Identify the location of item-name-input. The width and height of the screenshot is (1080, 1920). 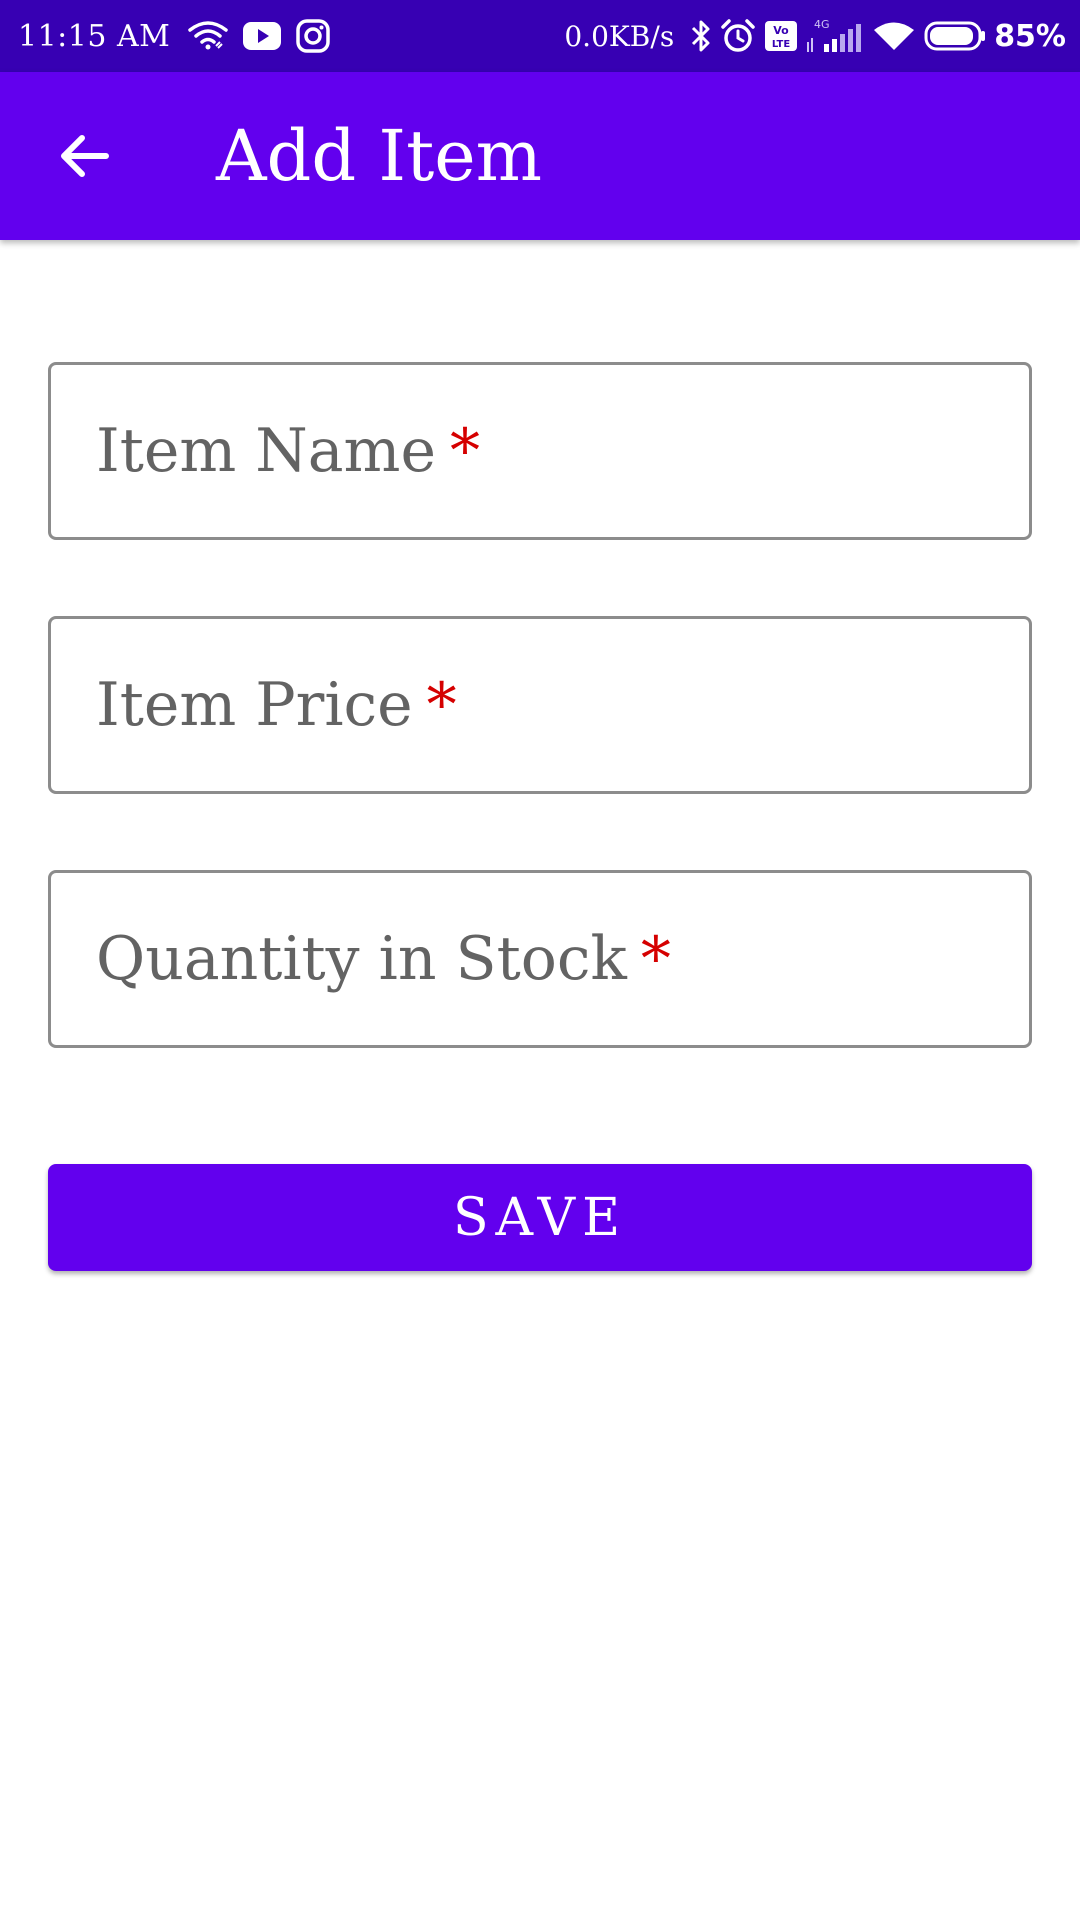
(540, 451).